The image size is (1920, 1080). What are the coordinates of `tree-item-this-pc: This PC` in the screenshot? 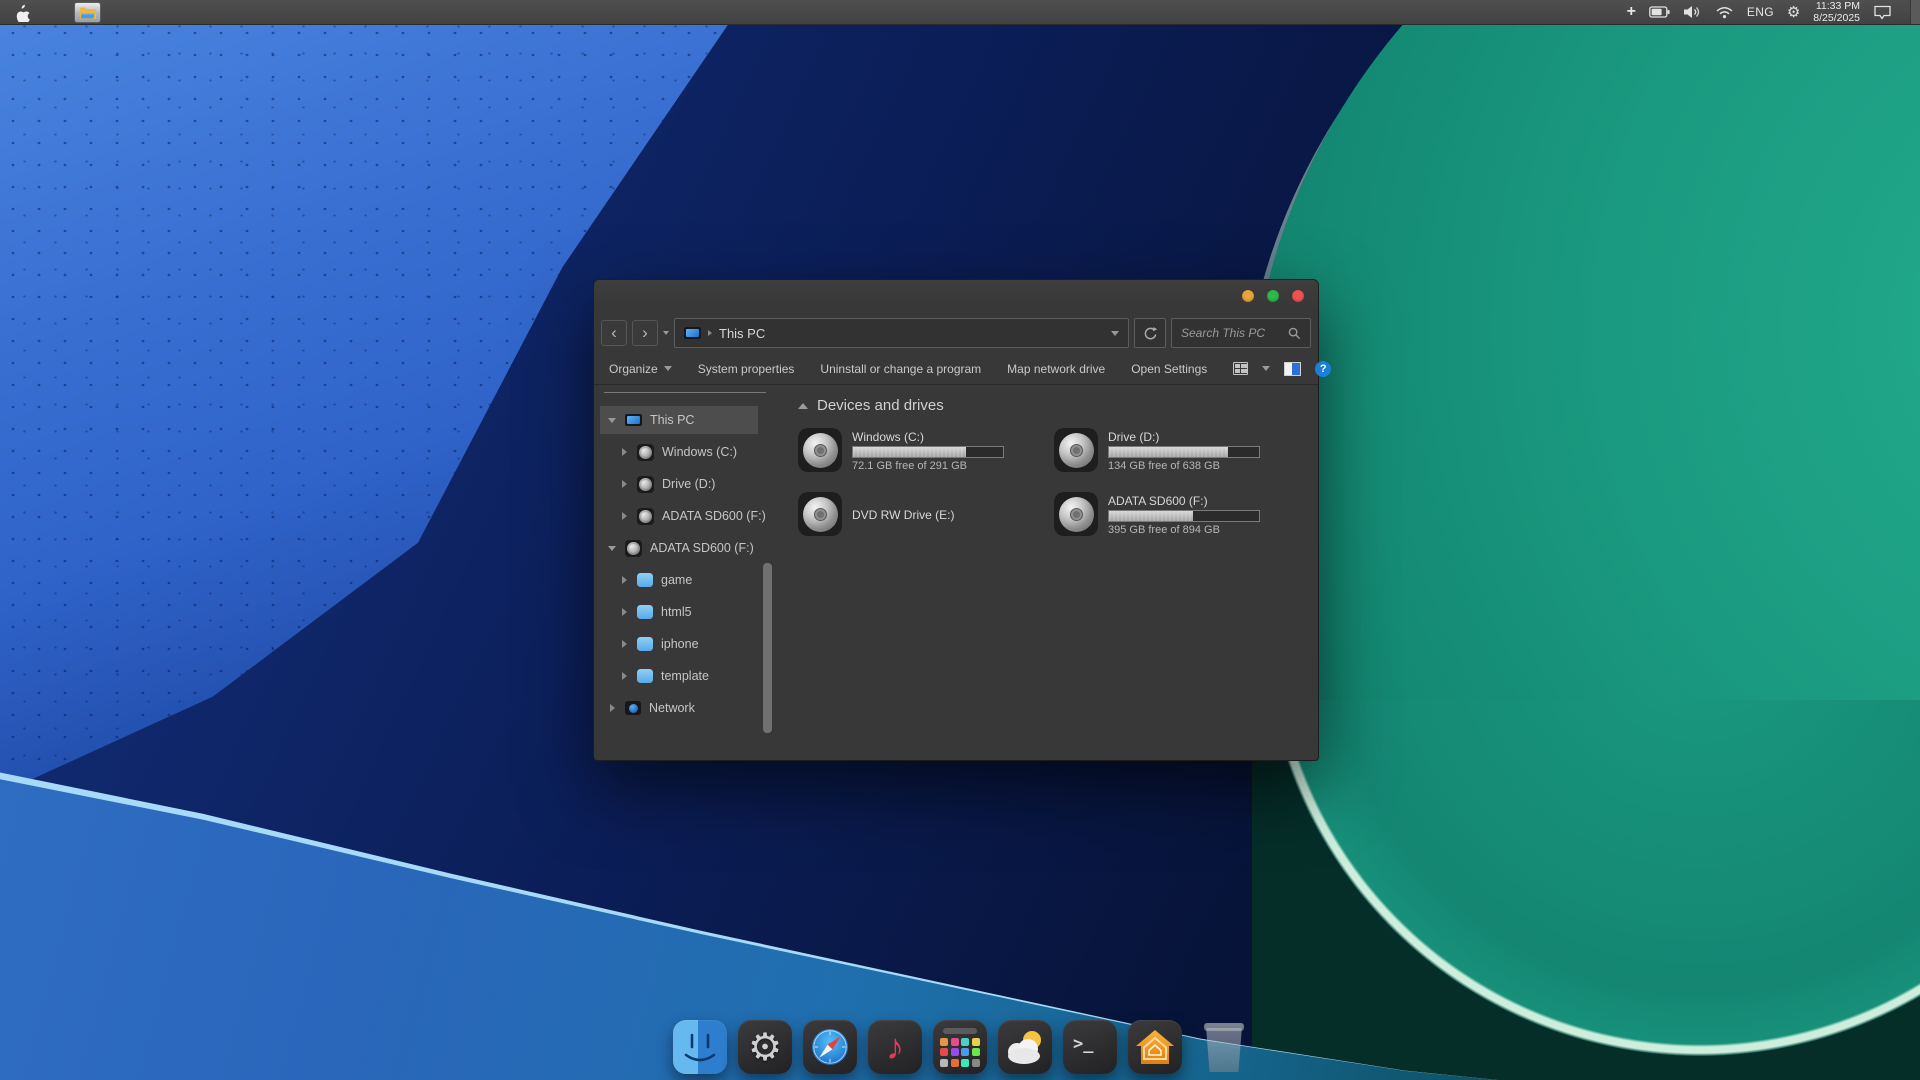 It's located at (685, 420).